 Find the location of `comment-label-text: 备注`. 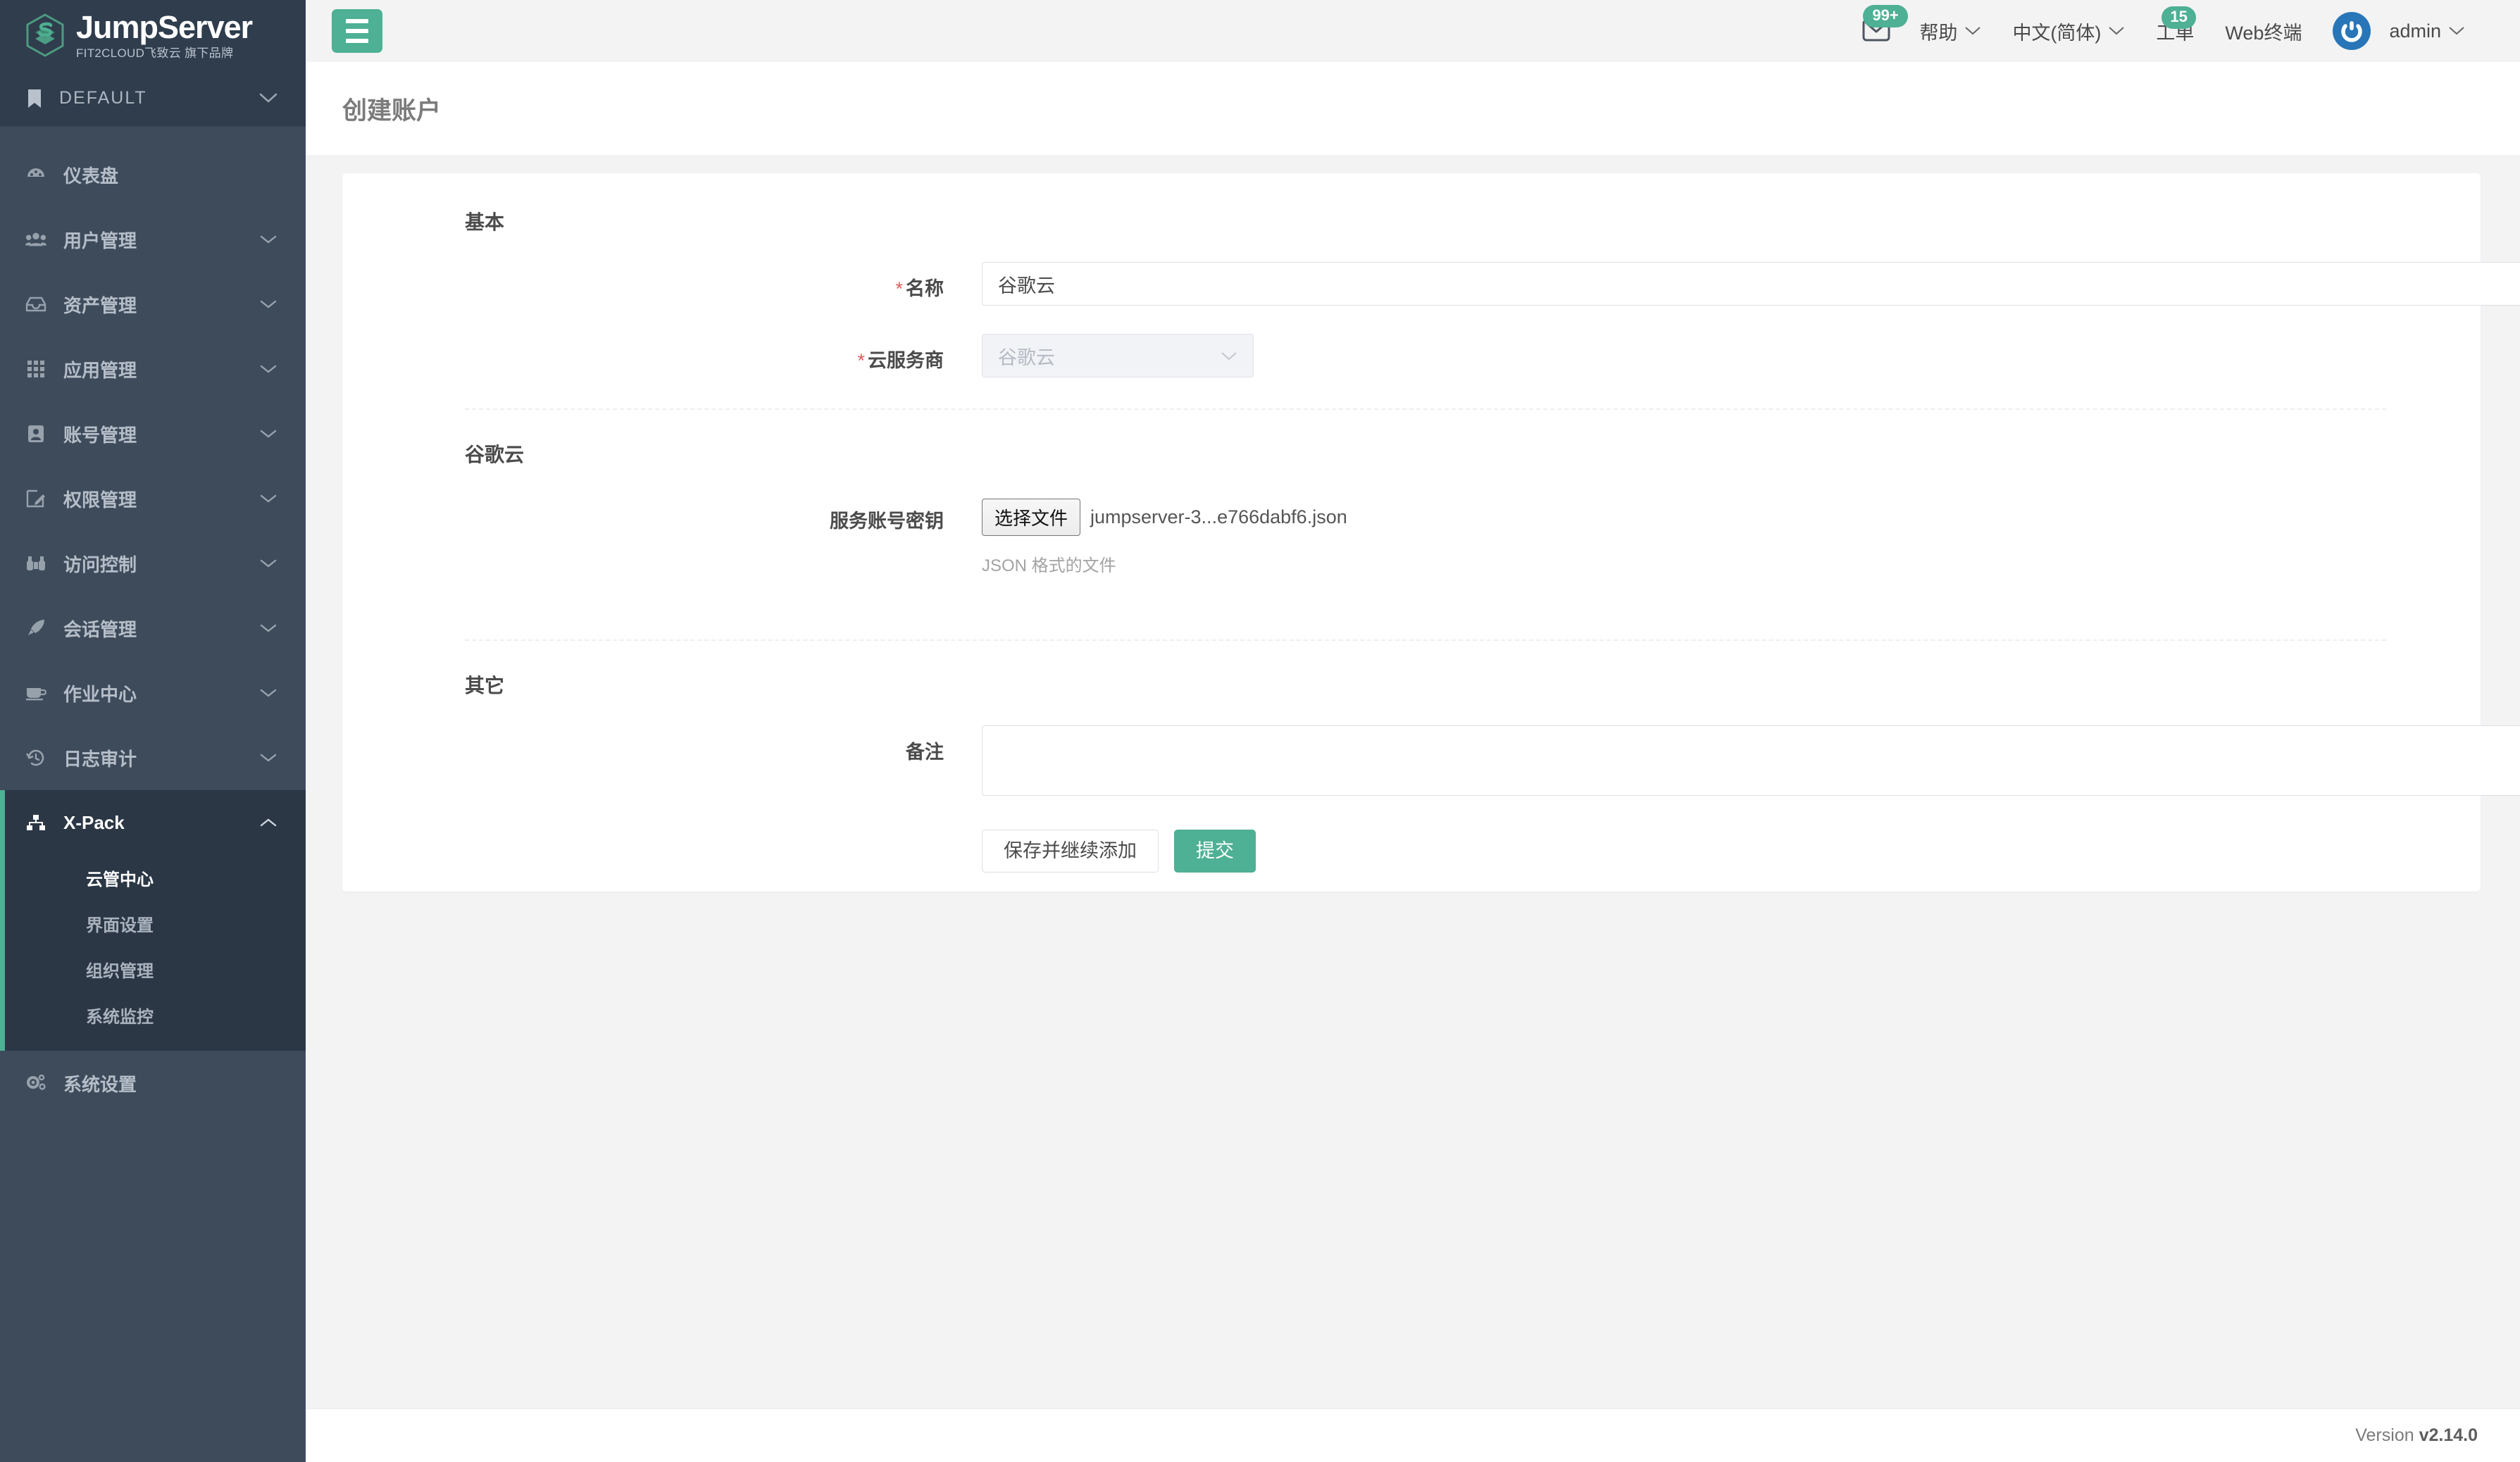

comment-label-text: 备注 is located at coordinates (925, 752).